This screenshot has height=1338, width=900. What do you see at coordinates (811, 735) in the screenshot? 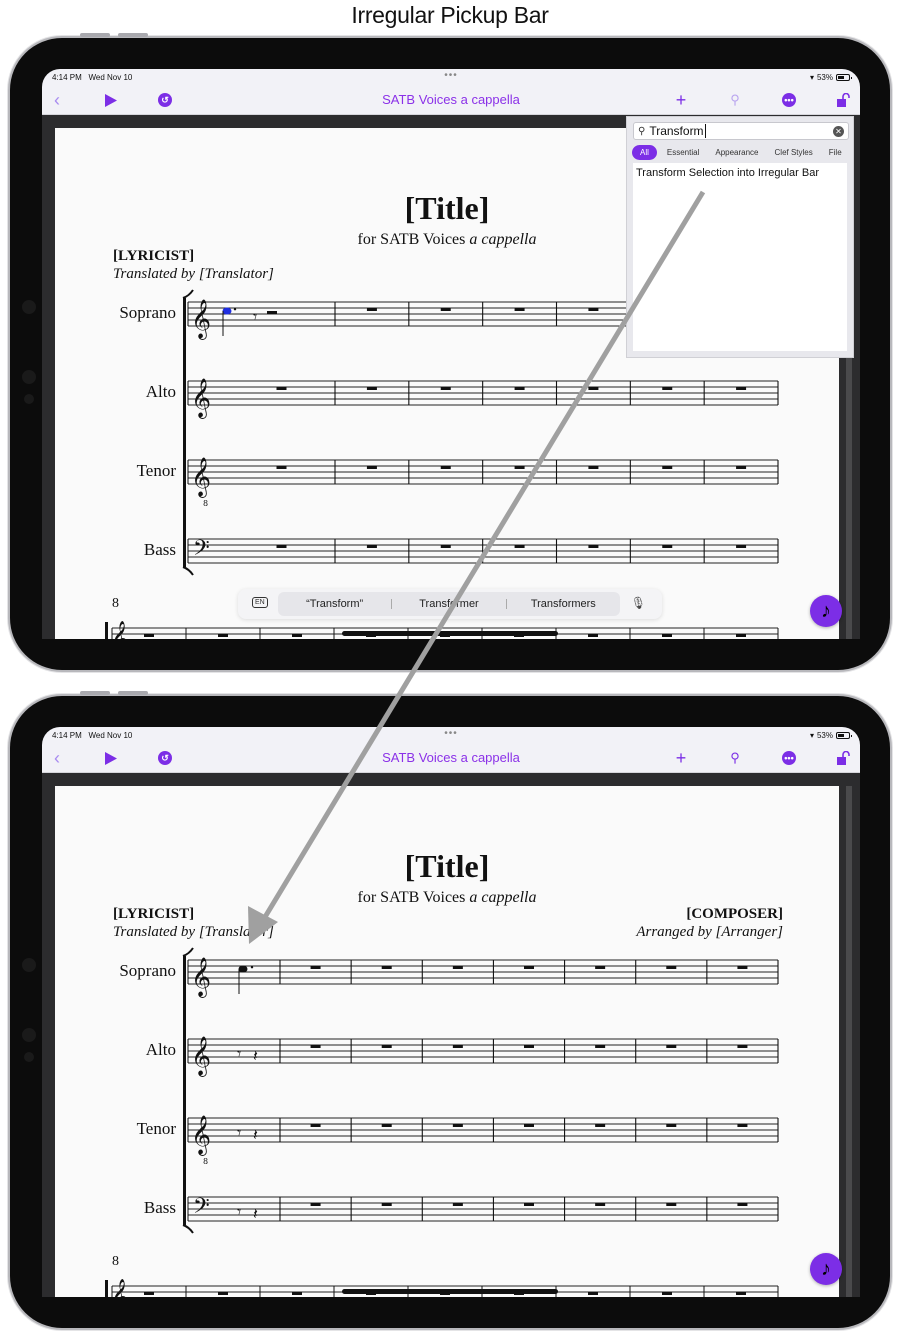
I see `wifi-icon: ▾` at bounding box center [811, 735].